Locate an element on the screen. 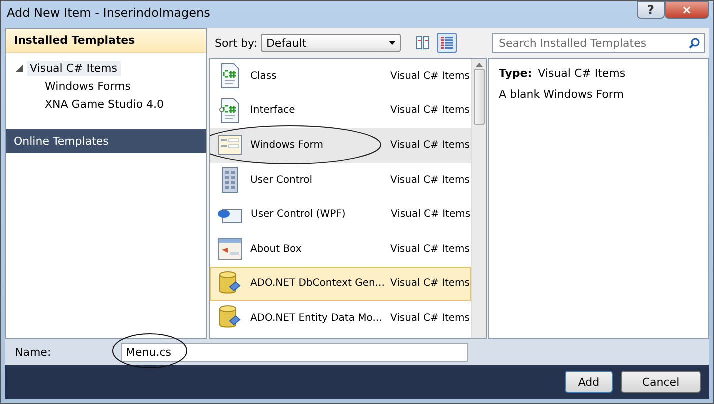  template-name: About Box is located at coordinates (276, 249).